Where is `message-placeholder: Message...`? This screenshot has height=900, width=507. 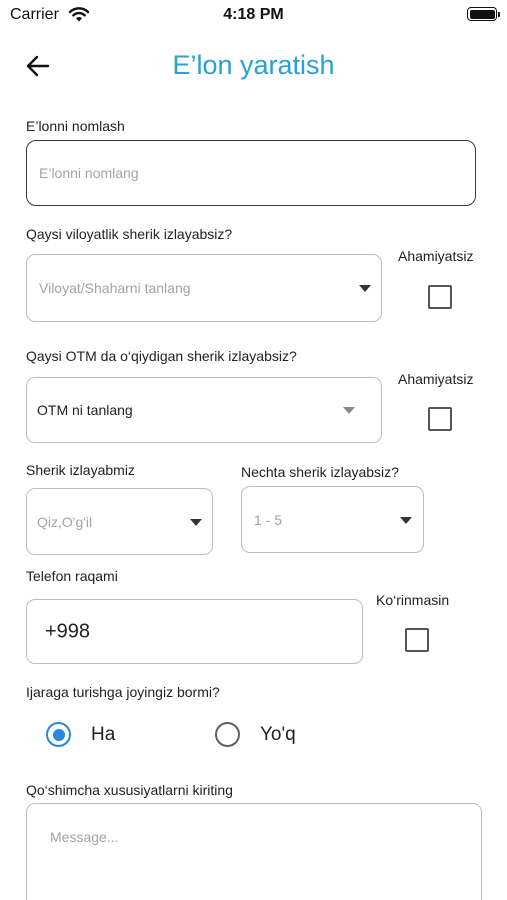
message-placeholder: Message... is located at coordinates (84, 837).